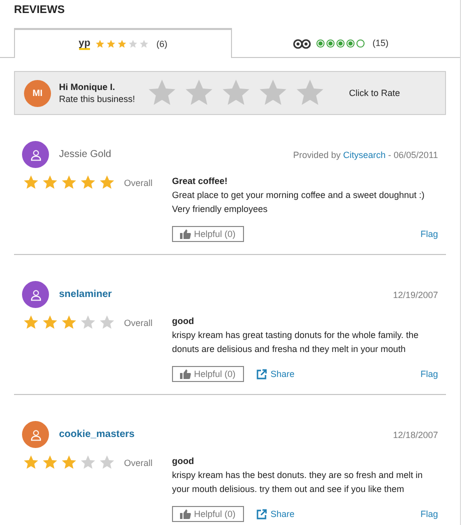 The height and width of the screenshot is (525, 461). What do you see at coordinates (85, 294) in the screenshot?
I see `reviewer-link: snelaminer` at bounding box center [85, 294].